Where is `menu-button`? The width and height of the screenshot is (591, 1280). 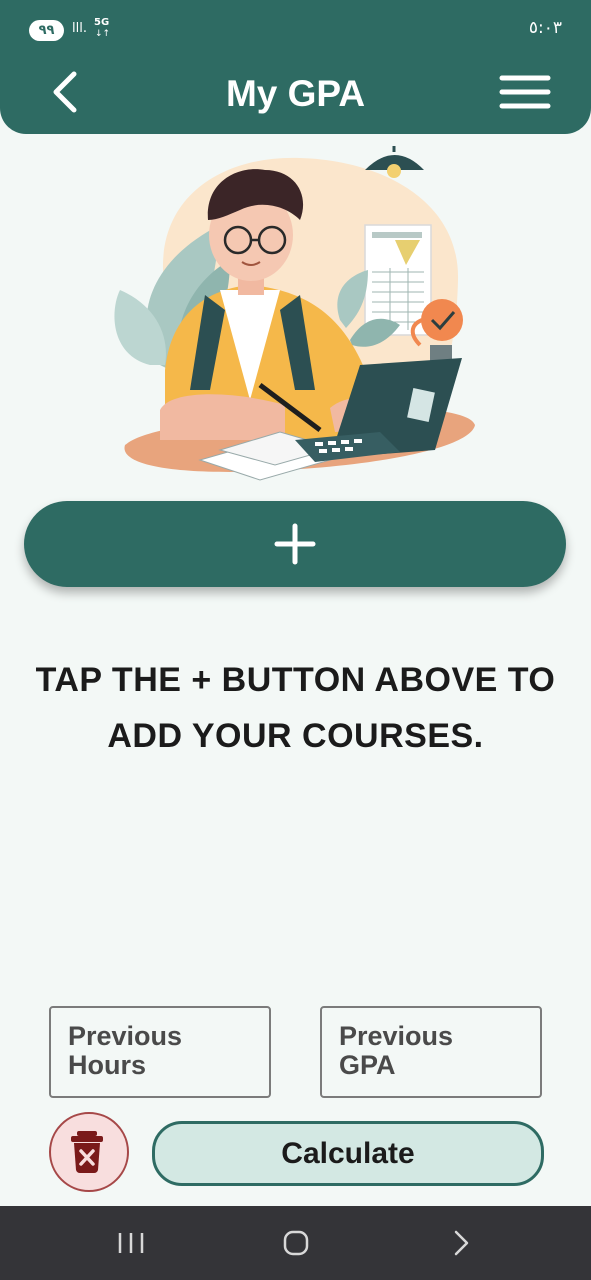
menu-button is located at coordinates (525, 92).